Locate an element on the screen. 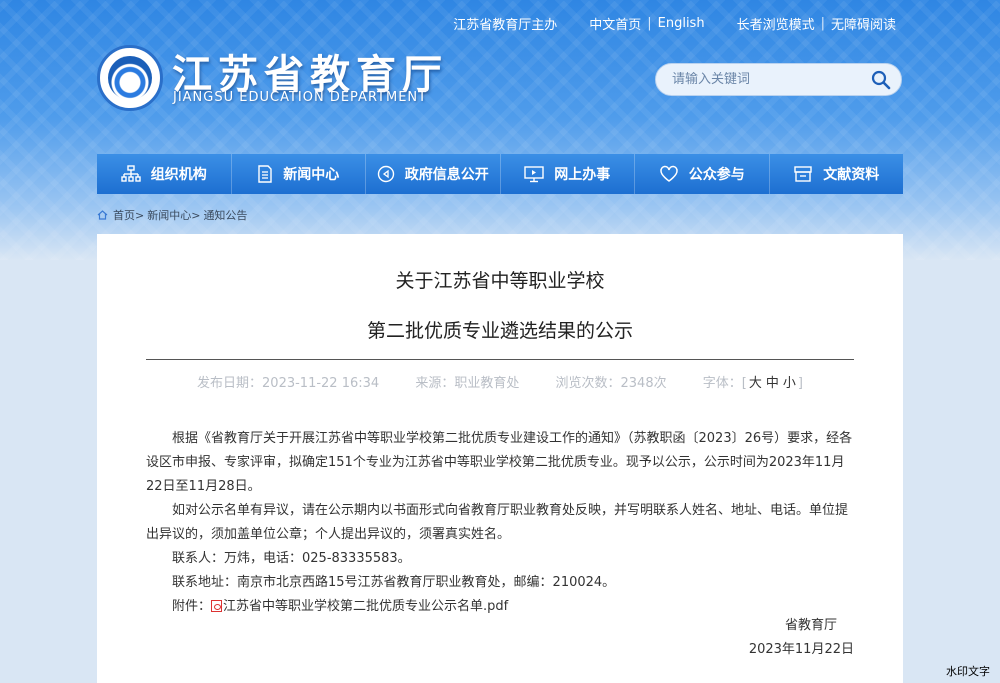 Image resolution: width=1000 pixels, height=683 pixels. nav-item-online-service: 网上办事 is located at coordinates (568, 174).